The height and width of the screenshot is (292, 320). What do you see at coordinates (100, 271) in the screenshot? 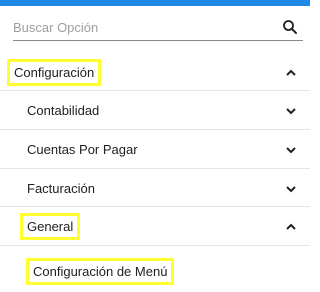
I see `menu-item-label: Configuración de Menú` at bounding box center [100, 271].